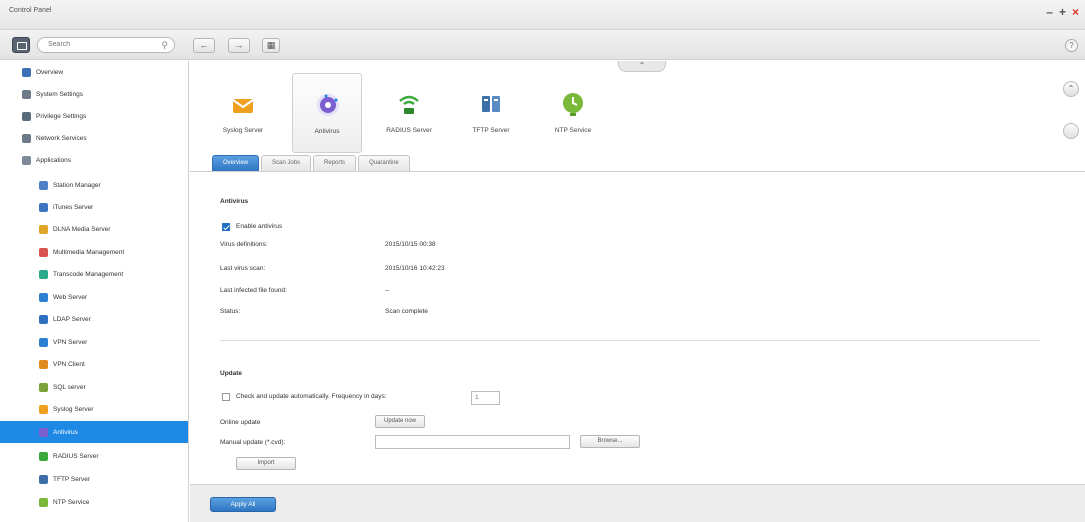 Image resolution: width=1085 pixels, height=522 pixels. What do you see at coordinates (243, 130) in the screenshot?
I see `app-label: Syslog Server` at bounding box center [243, 130].